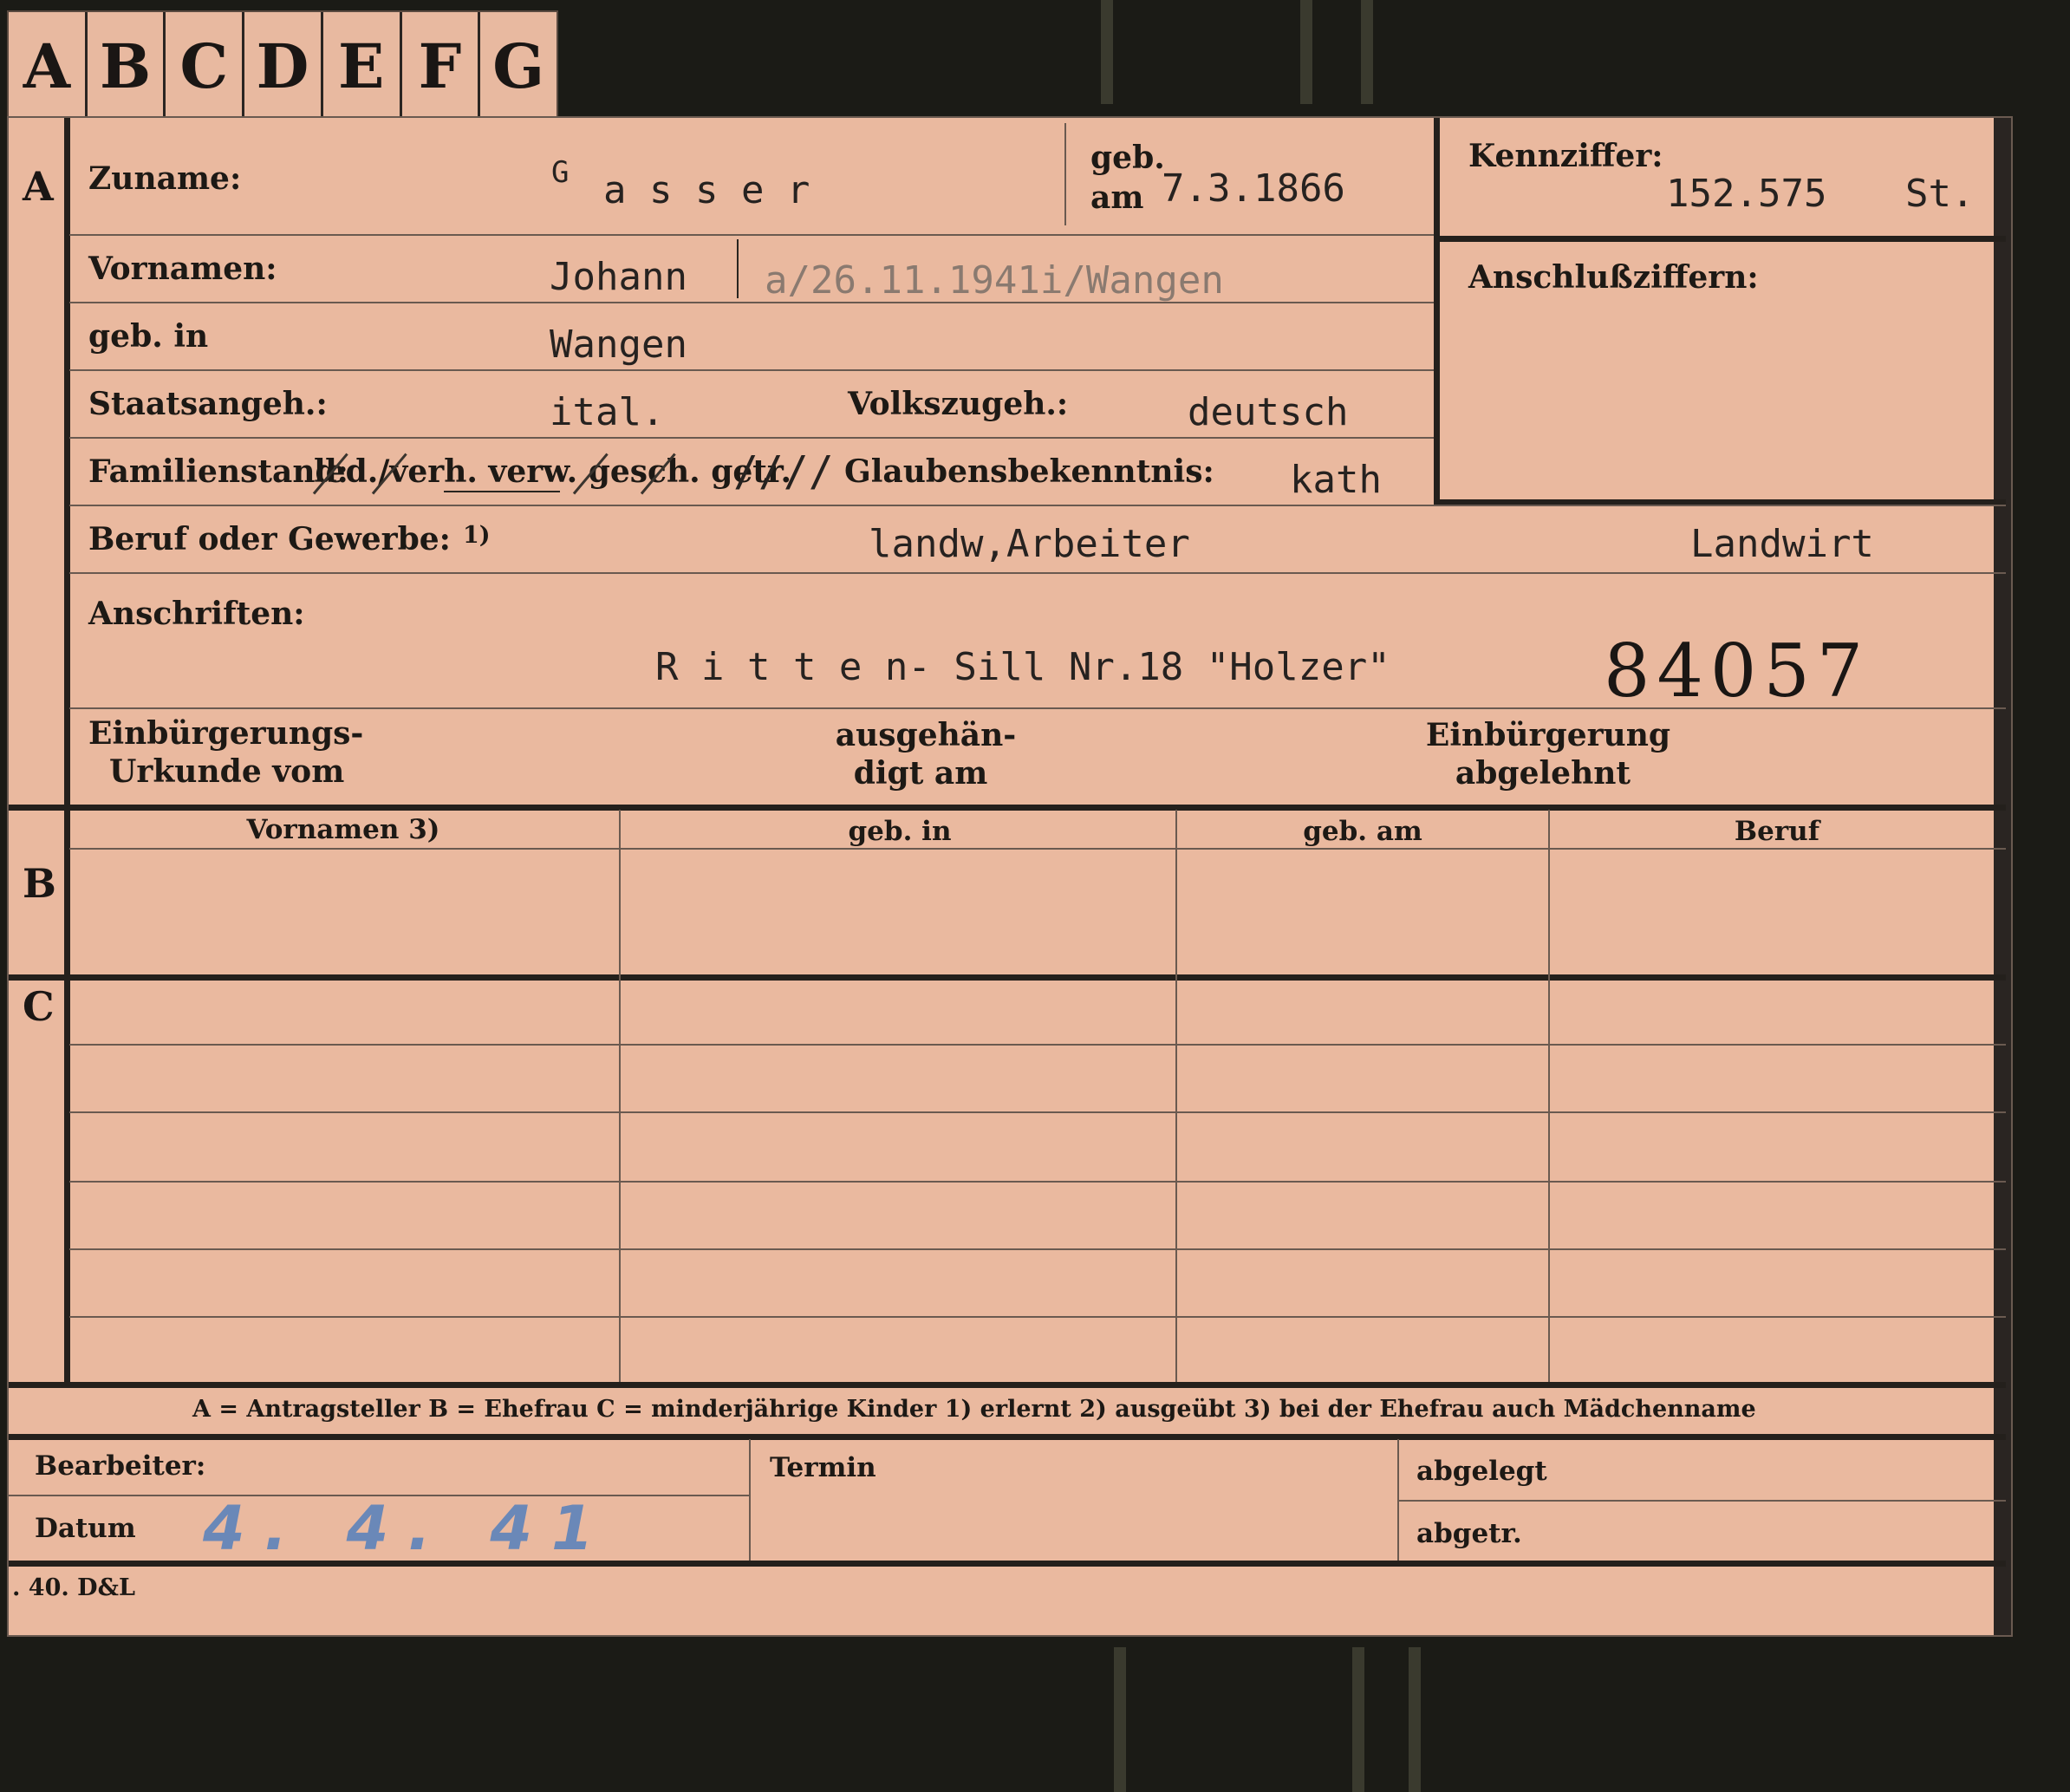 This screenshot has width=2070, height=1792. What do you see at coordinates (408, 1528) in the screenshot?
I see `datum-value: 4. 4. 41` at bounding box center [408, 1528].